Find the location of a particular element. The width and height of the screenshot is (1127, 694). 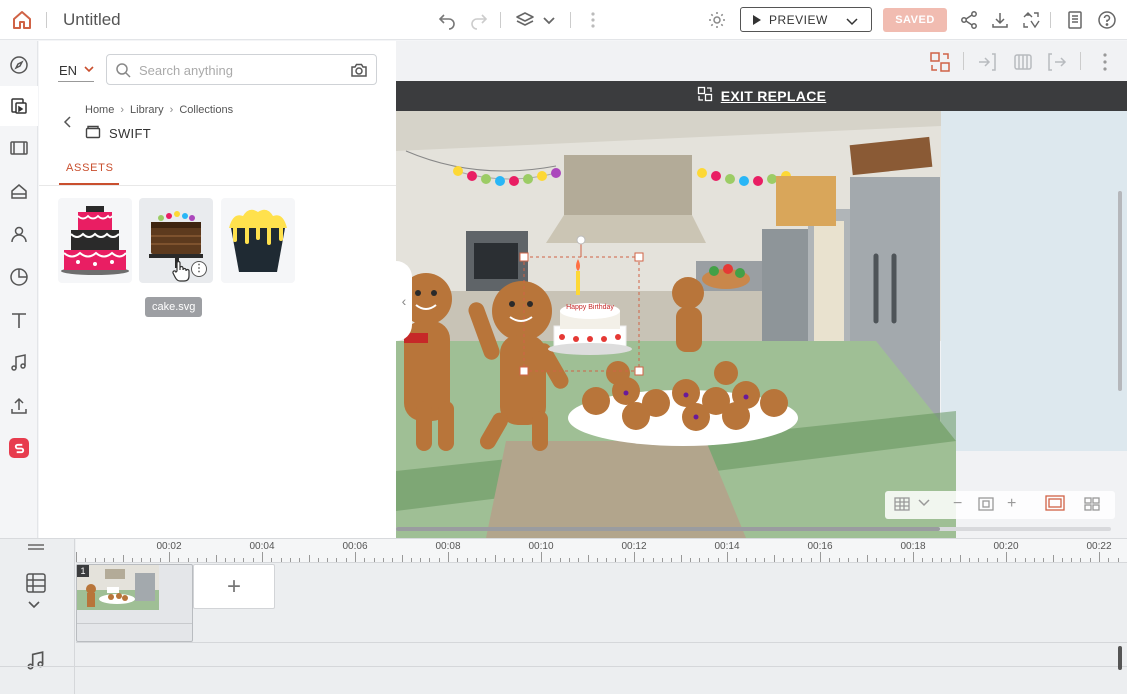

grid-icon is located at coordinates (902, 506).